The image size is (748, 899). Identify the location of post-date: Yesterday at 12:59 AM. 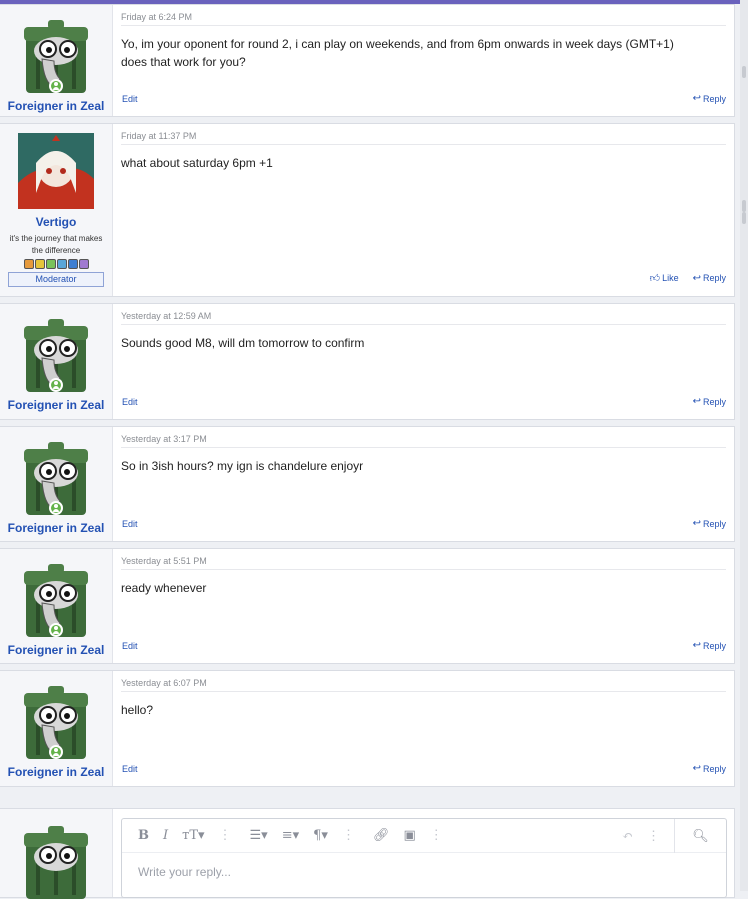
(423, 318).